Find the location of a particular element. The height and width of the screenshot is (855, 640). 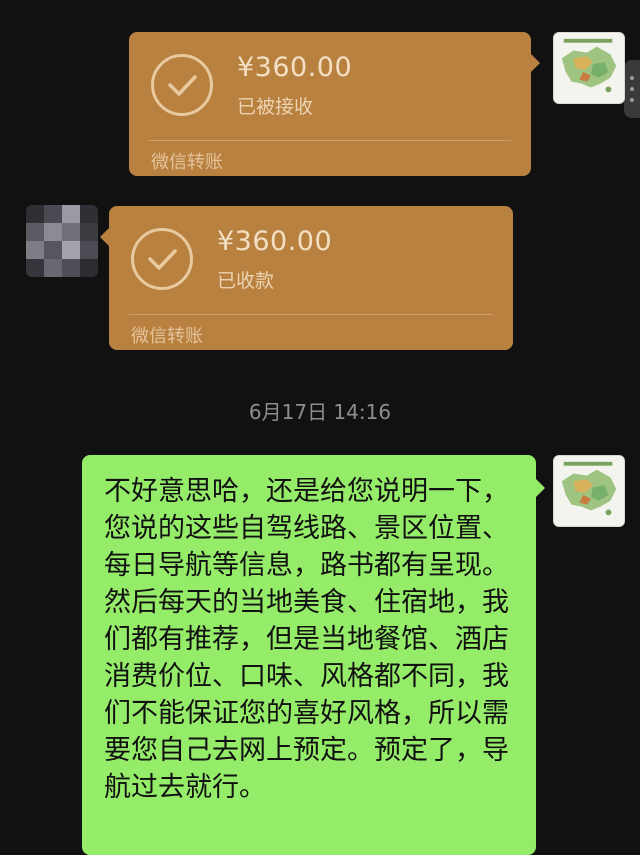

transfer-card-received: ¥360.00 已收款 微信转账 is located at coordinates (306, 278).